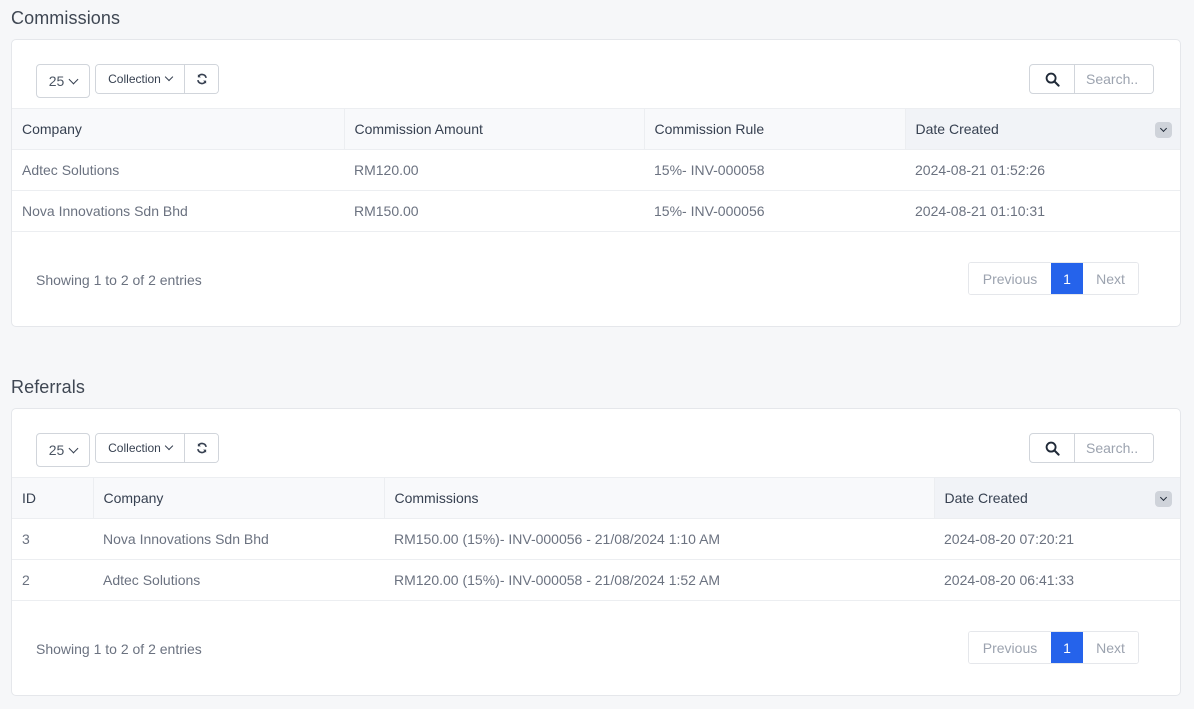 The height and width of the screenshot is (709, 1194). What do you see at coordinates (659, 498) in the screenshot?
I see `column-header-commissions: Commissions` at bounding box center [659, 498].